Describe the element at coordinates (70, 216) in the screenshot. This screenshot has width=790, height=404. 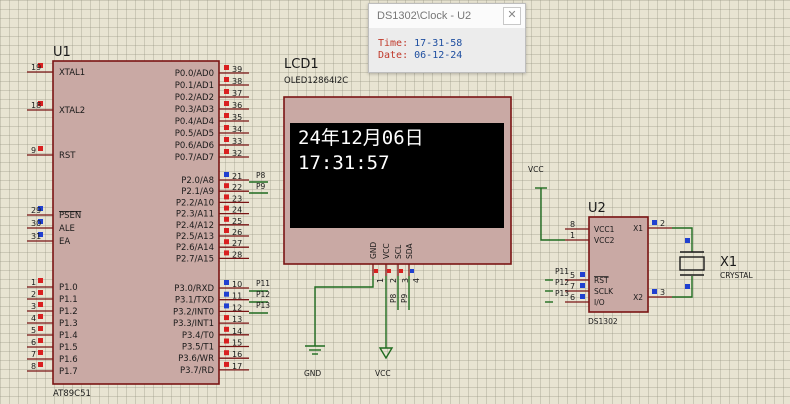
I see `mcu-pin-name: PSEN` at that location.